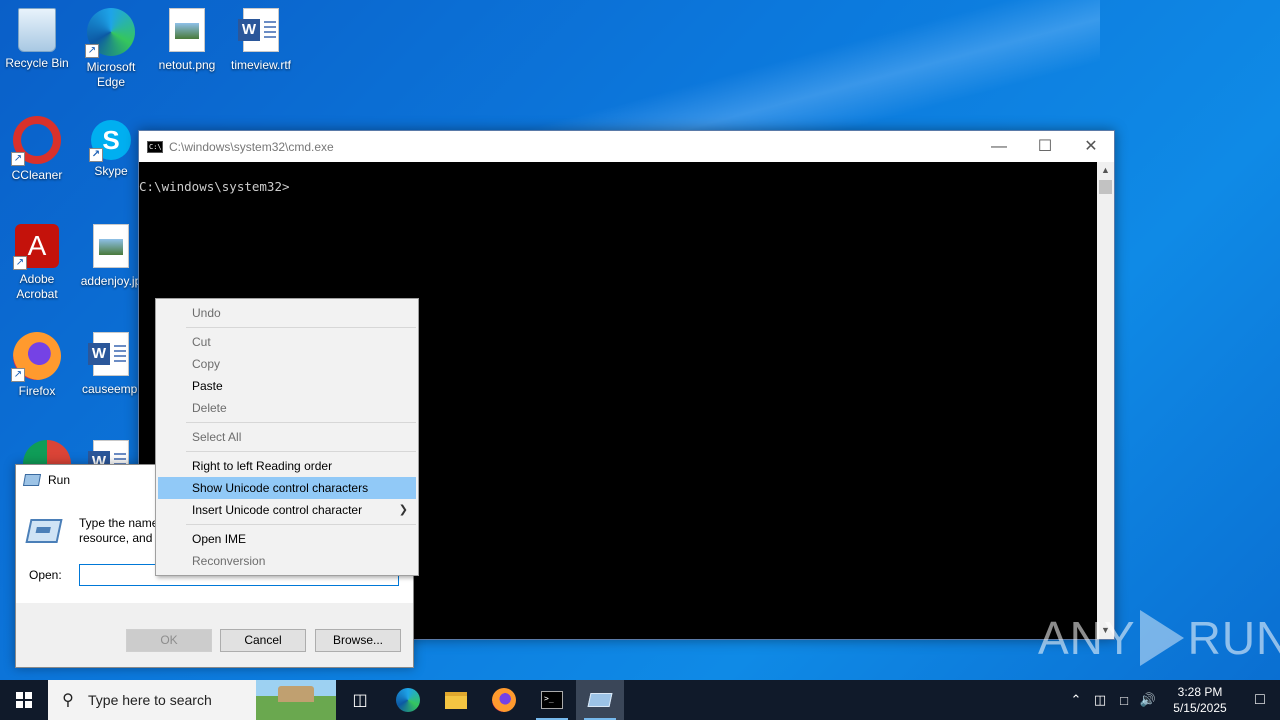 This screenshot has height=720, width=1280. What do you see at coordinates (403, 510) in the screenshot?
I see `chevron-right-icon: ❯` at bounding box center [403, 510].